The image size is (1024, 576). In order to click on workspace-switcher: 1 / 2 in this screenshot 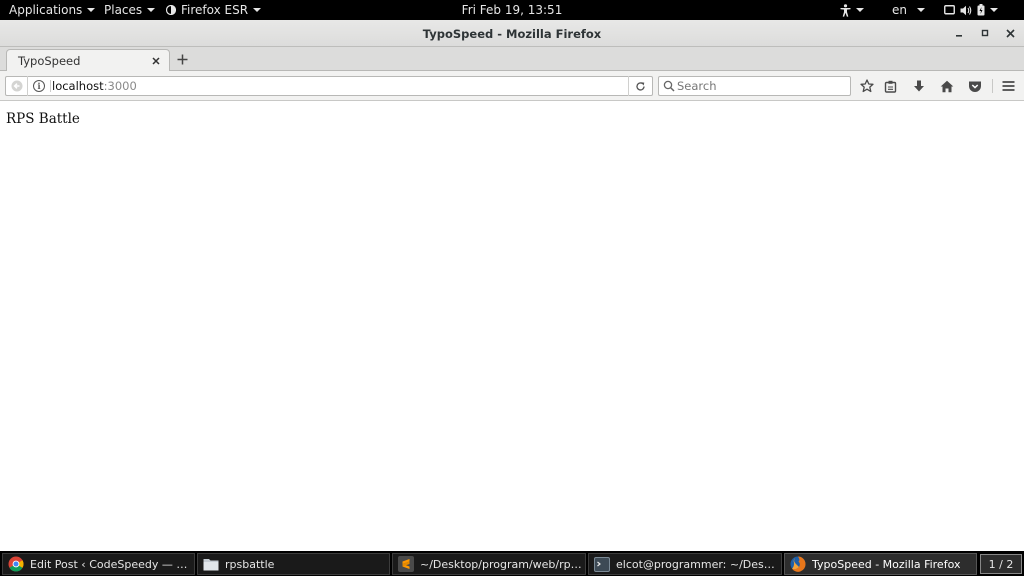, I will do `click(1001, 564)`.